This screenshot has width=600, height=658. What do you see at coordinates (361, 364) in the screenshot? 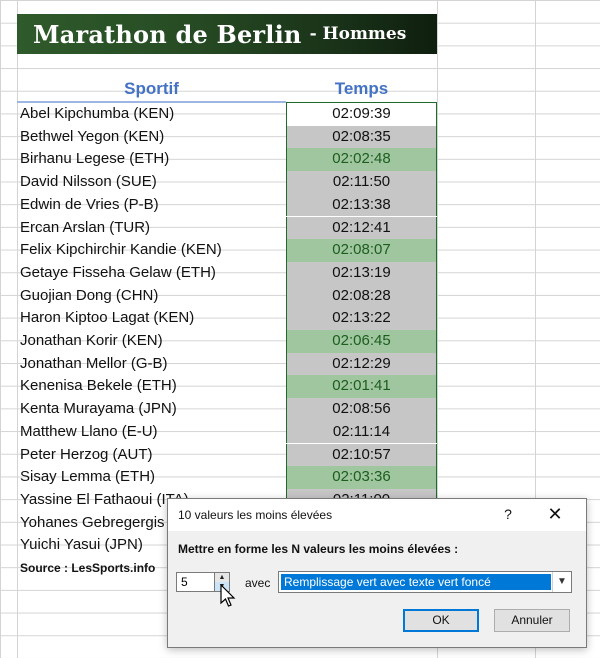
I see `time-cell: 02:12:29` at bounding box center [361, 364].